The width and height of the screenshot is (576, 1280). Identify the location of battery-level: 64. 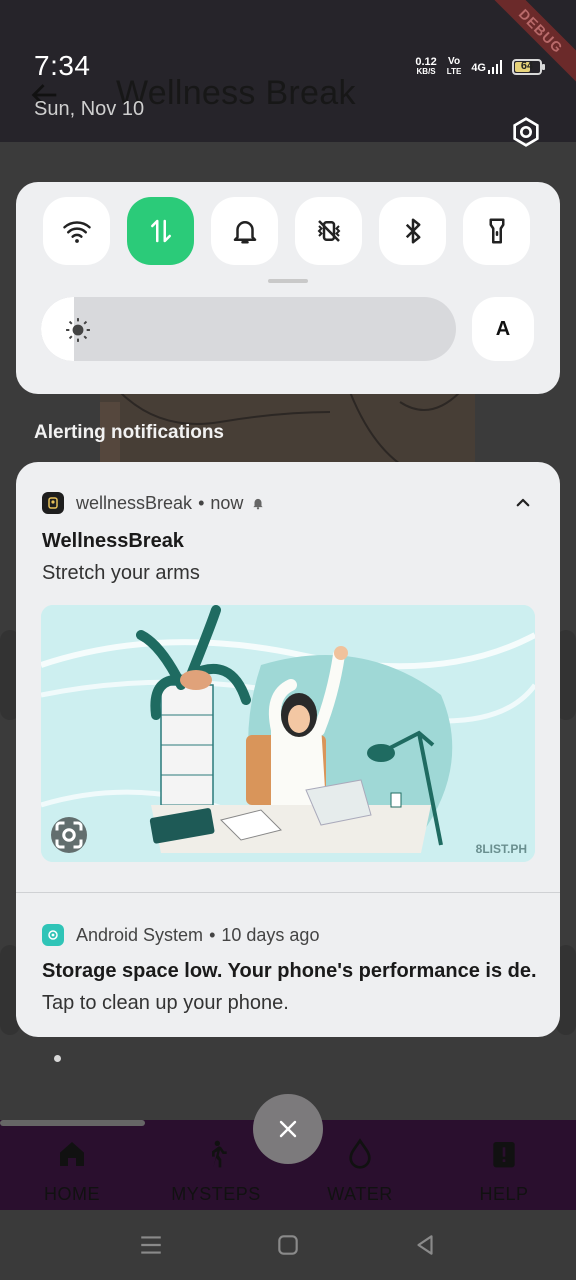
(527, 66).